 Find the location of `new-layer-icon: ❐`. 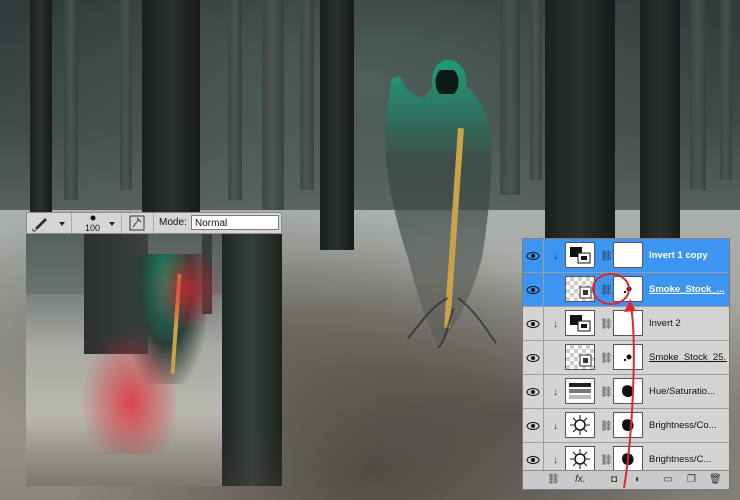

new-layer-icon: ❐ is located at coordinates (691, 479).